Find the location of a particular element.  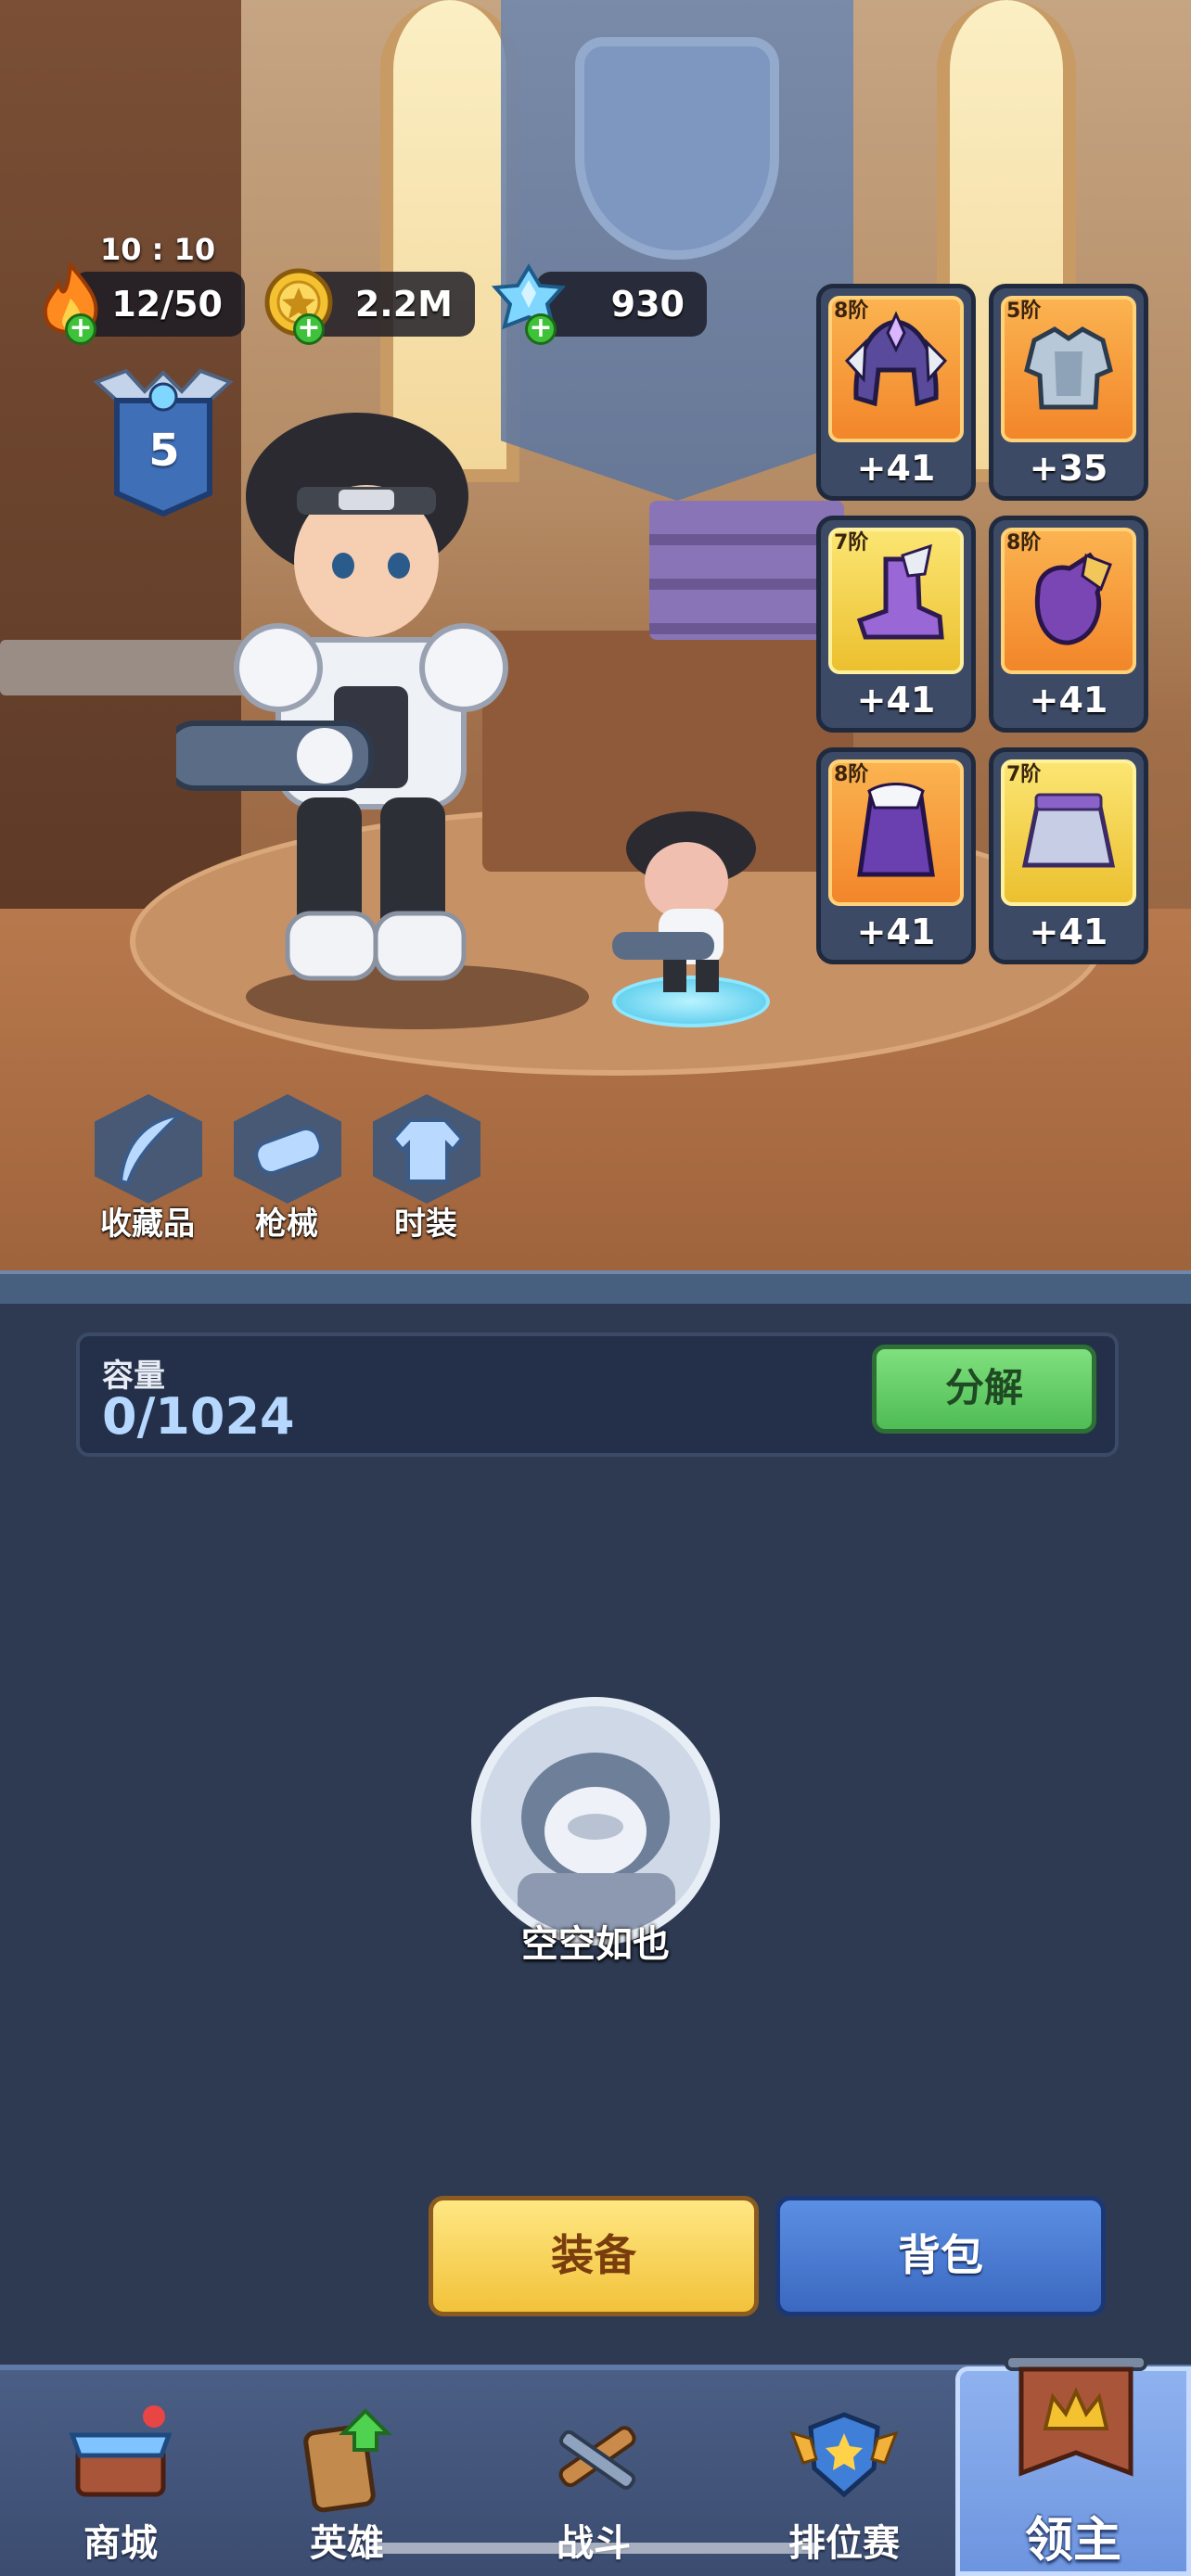

pet-character is located at coordinates (686, 904).